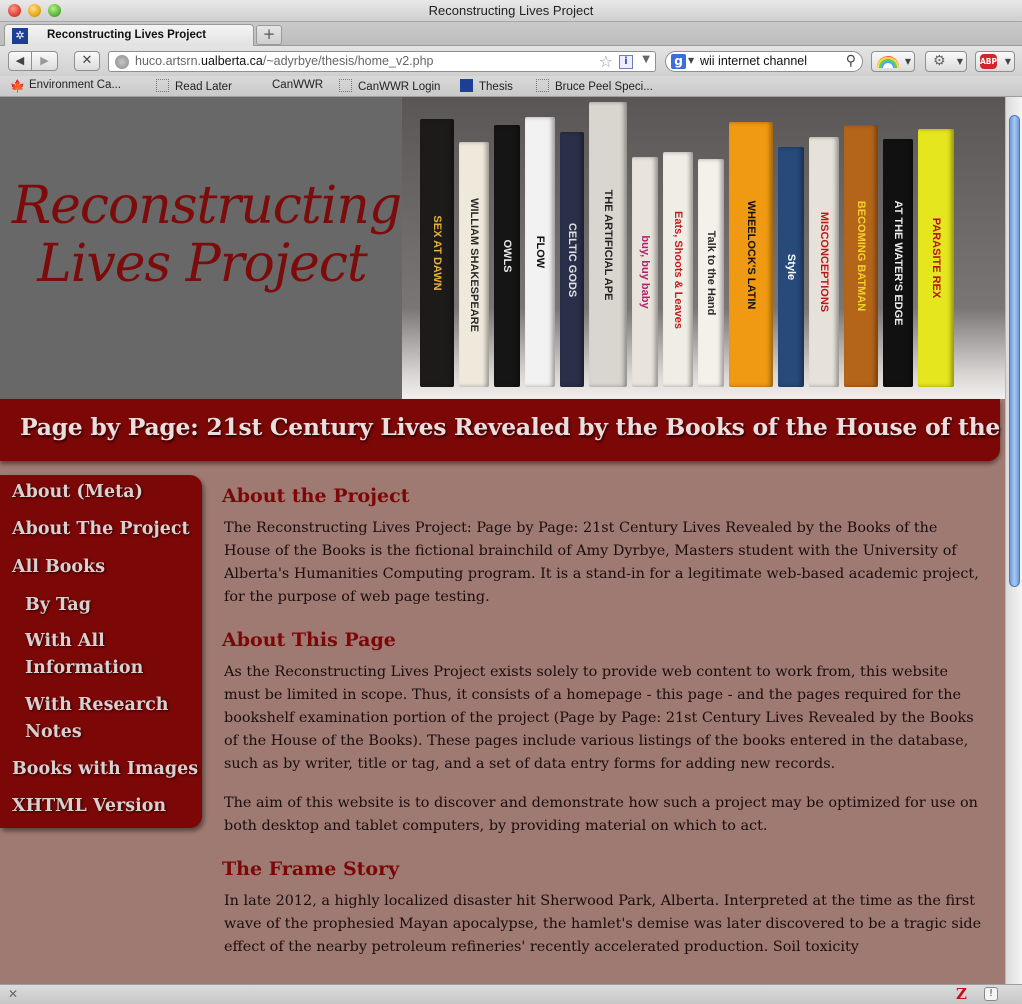 The height and width of the screenshot is (1004, 1022). Describe the element at coordinates (389, 86) in the screenshot. I see `bookmark-canwwr-login: CanWWR Login` at that location.